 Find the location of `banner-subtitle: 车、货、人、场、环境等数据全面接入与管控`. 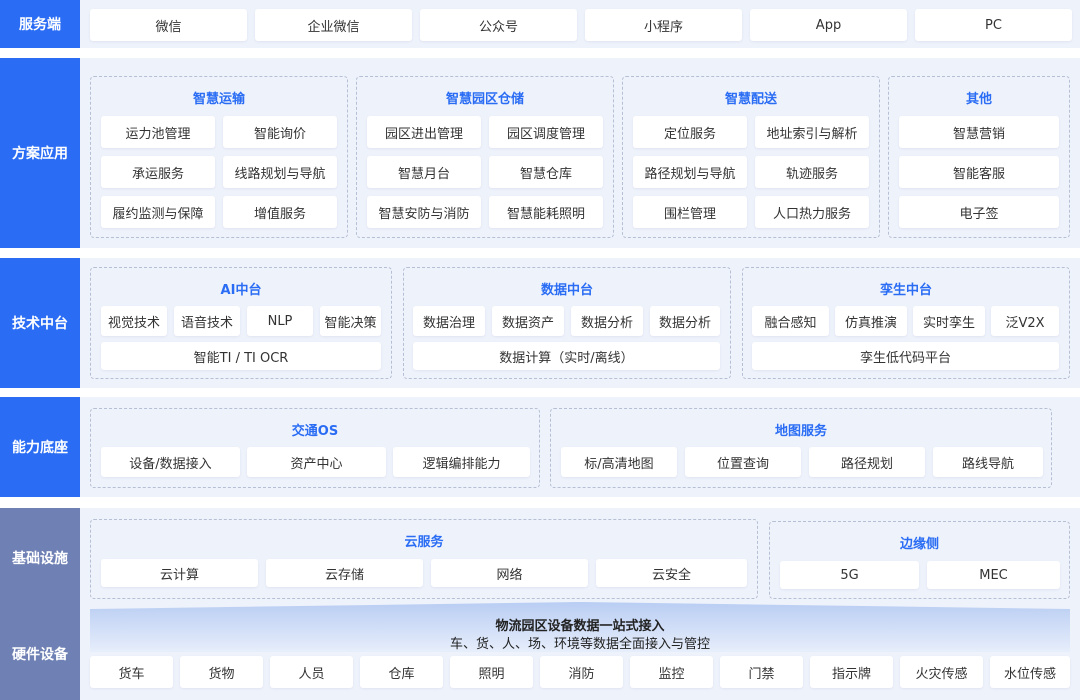

banner-subtitle: 车、货、人、场、环境等数据全面接入与管控 is located at coordinates (579, 644).